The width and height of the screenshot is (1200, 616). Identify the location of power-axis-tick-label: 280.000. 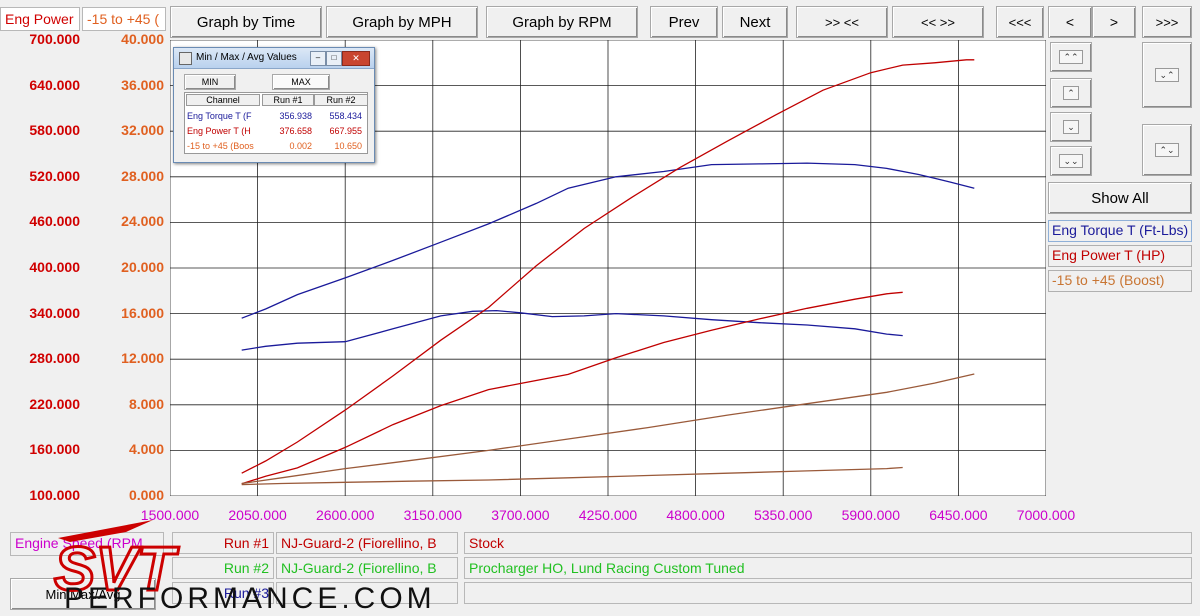
(54, 358).